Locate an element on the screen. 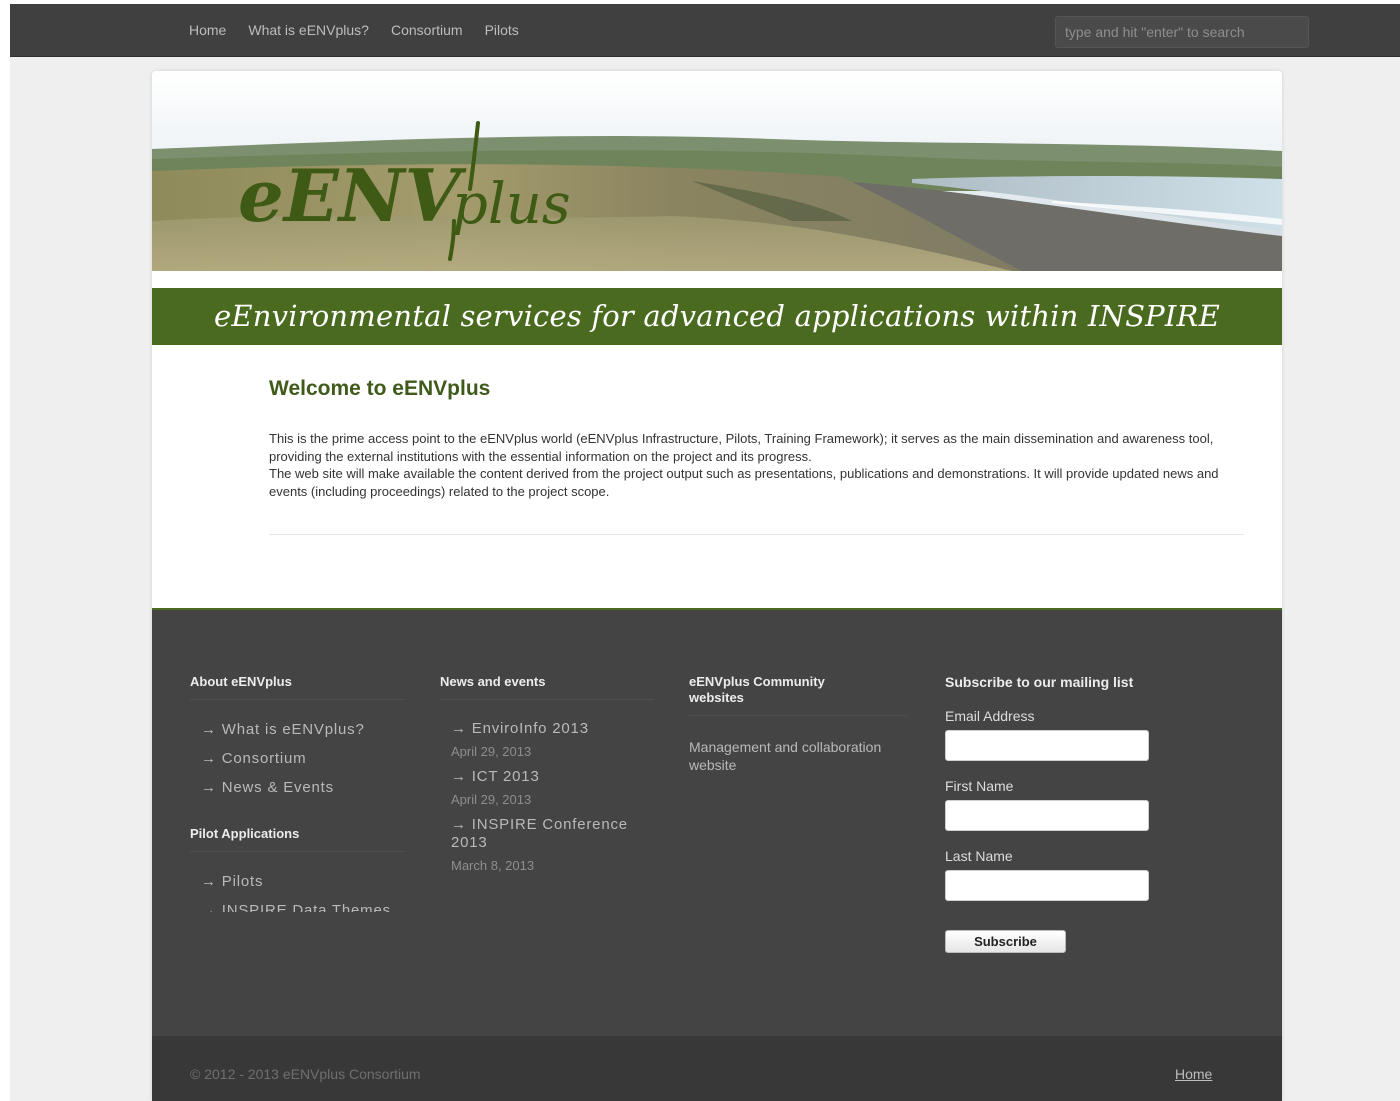 The image size is (1400, 1101). footer-link-consortium: → Consortium is located at coordinates (302, 759).